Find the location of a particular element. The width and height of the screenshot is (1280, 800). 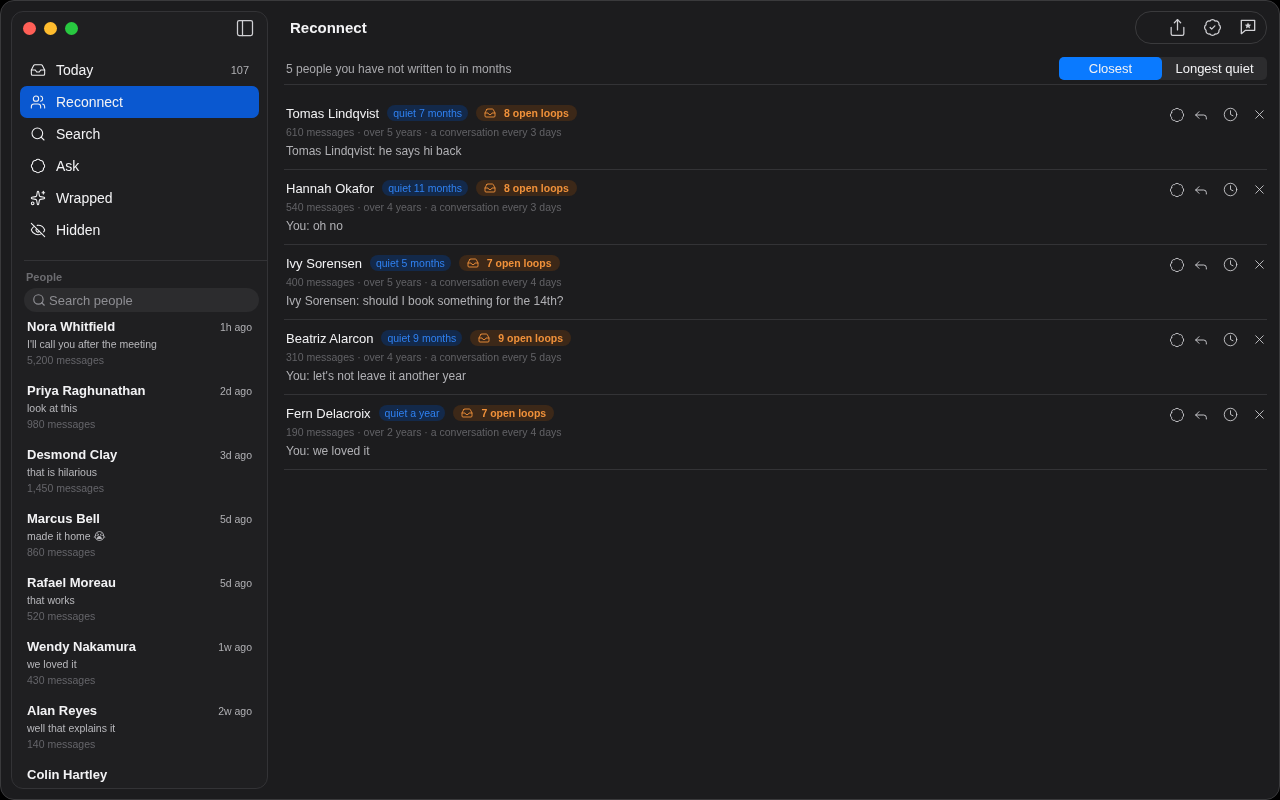

sort-tab: Longest quiet is located at coordinates (1214, 68).